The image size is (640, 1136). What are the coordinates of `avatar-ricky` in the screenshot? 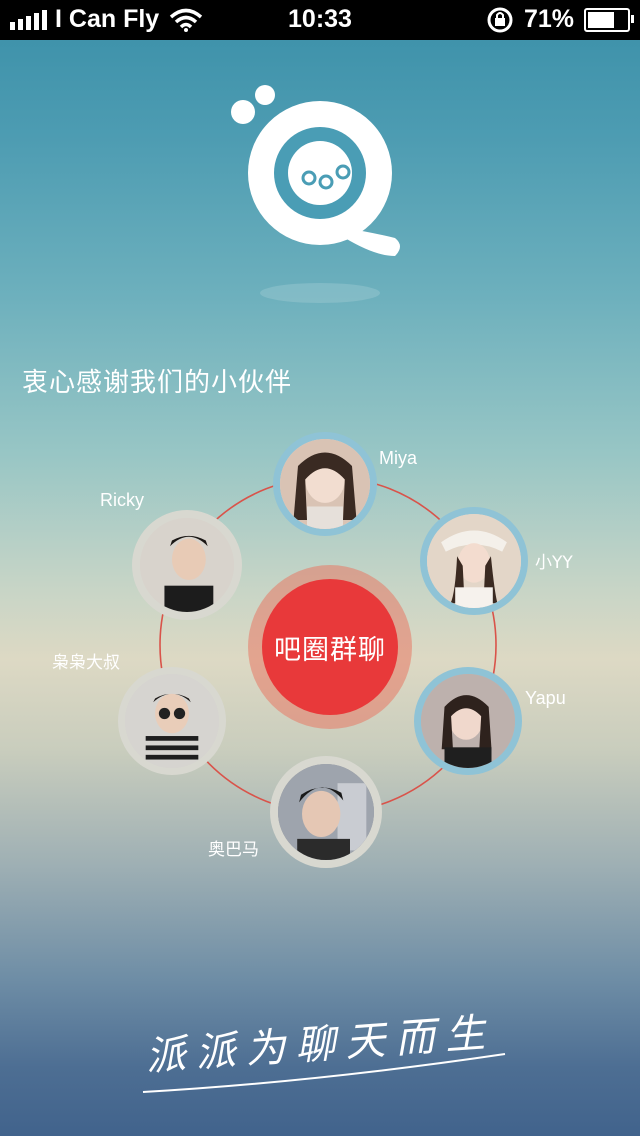 It's located at (187, 565).